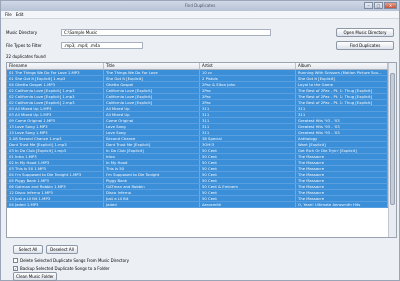 The width and height of the screenshot is (400, 281). I want to click on cell-filename: 03 In Da Club [Explicit] 1.mp3, so click(55, 150).